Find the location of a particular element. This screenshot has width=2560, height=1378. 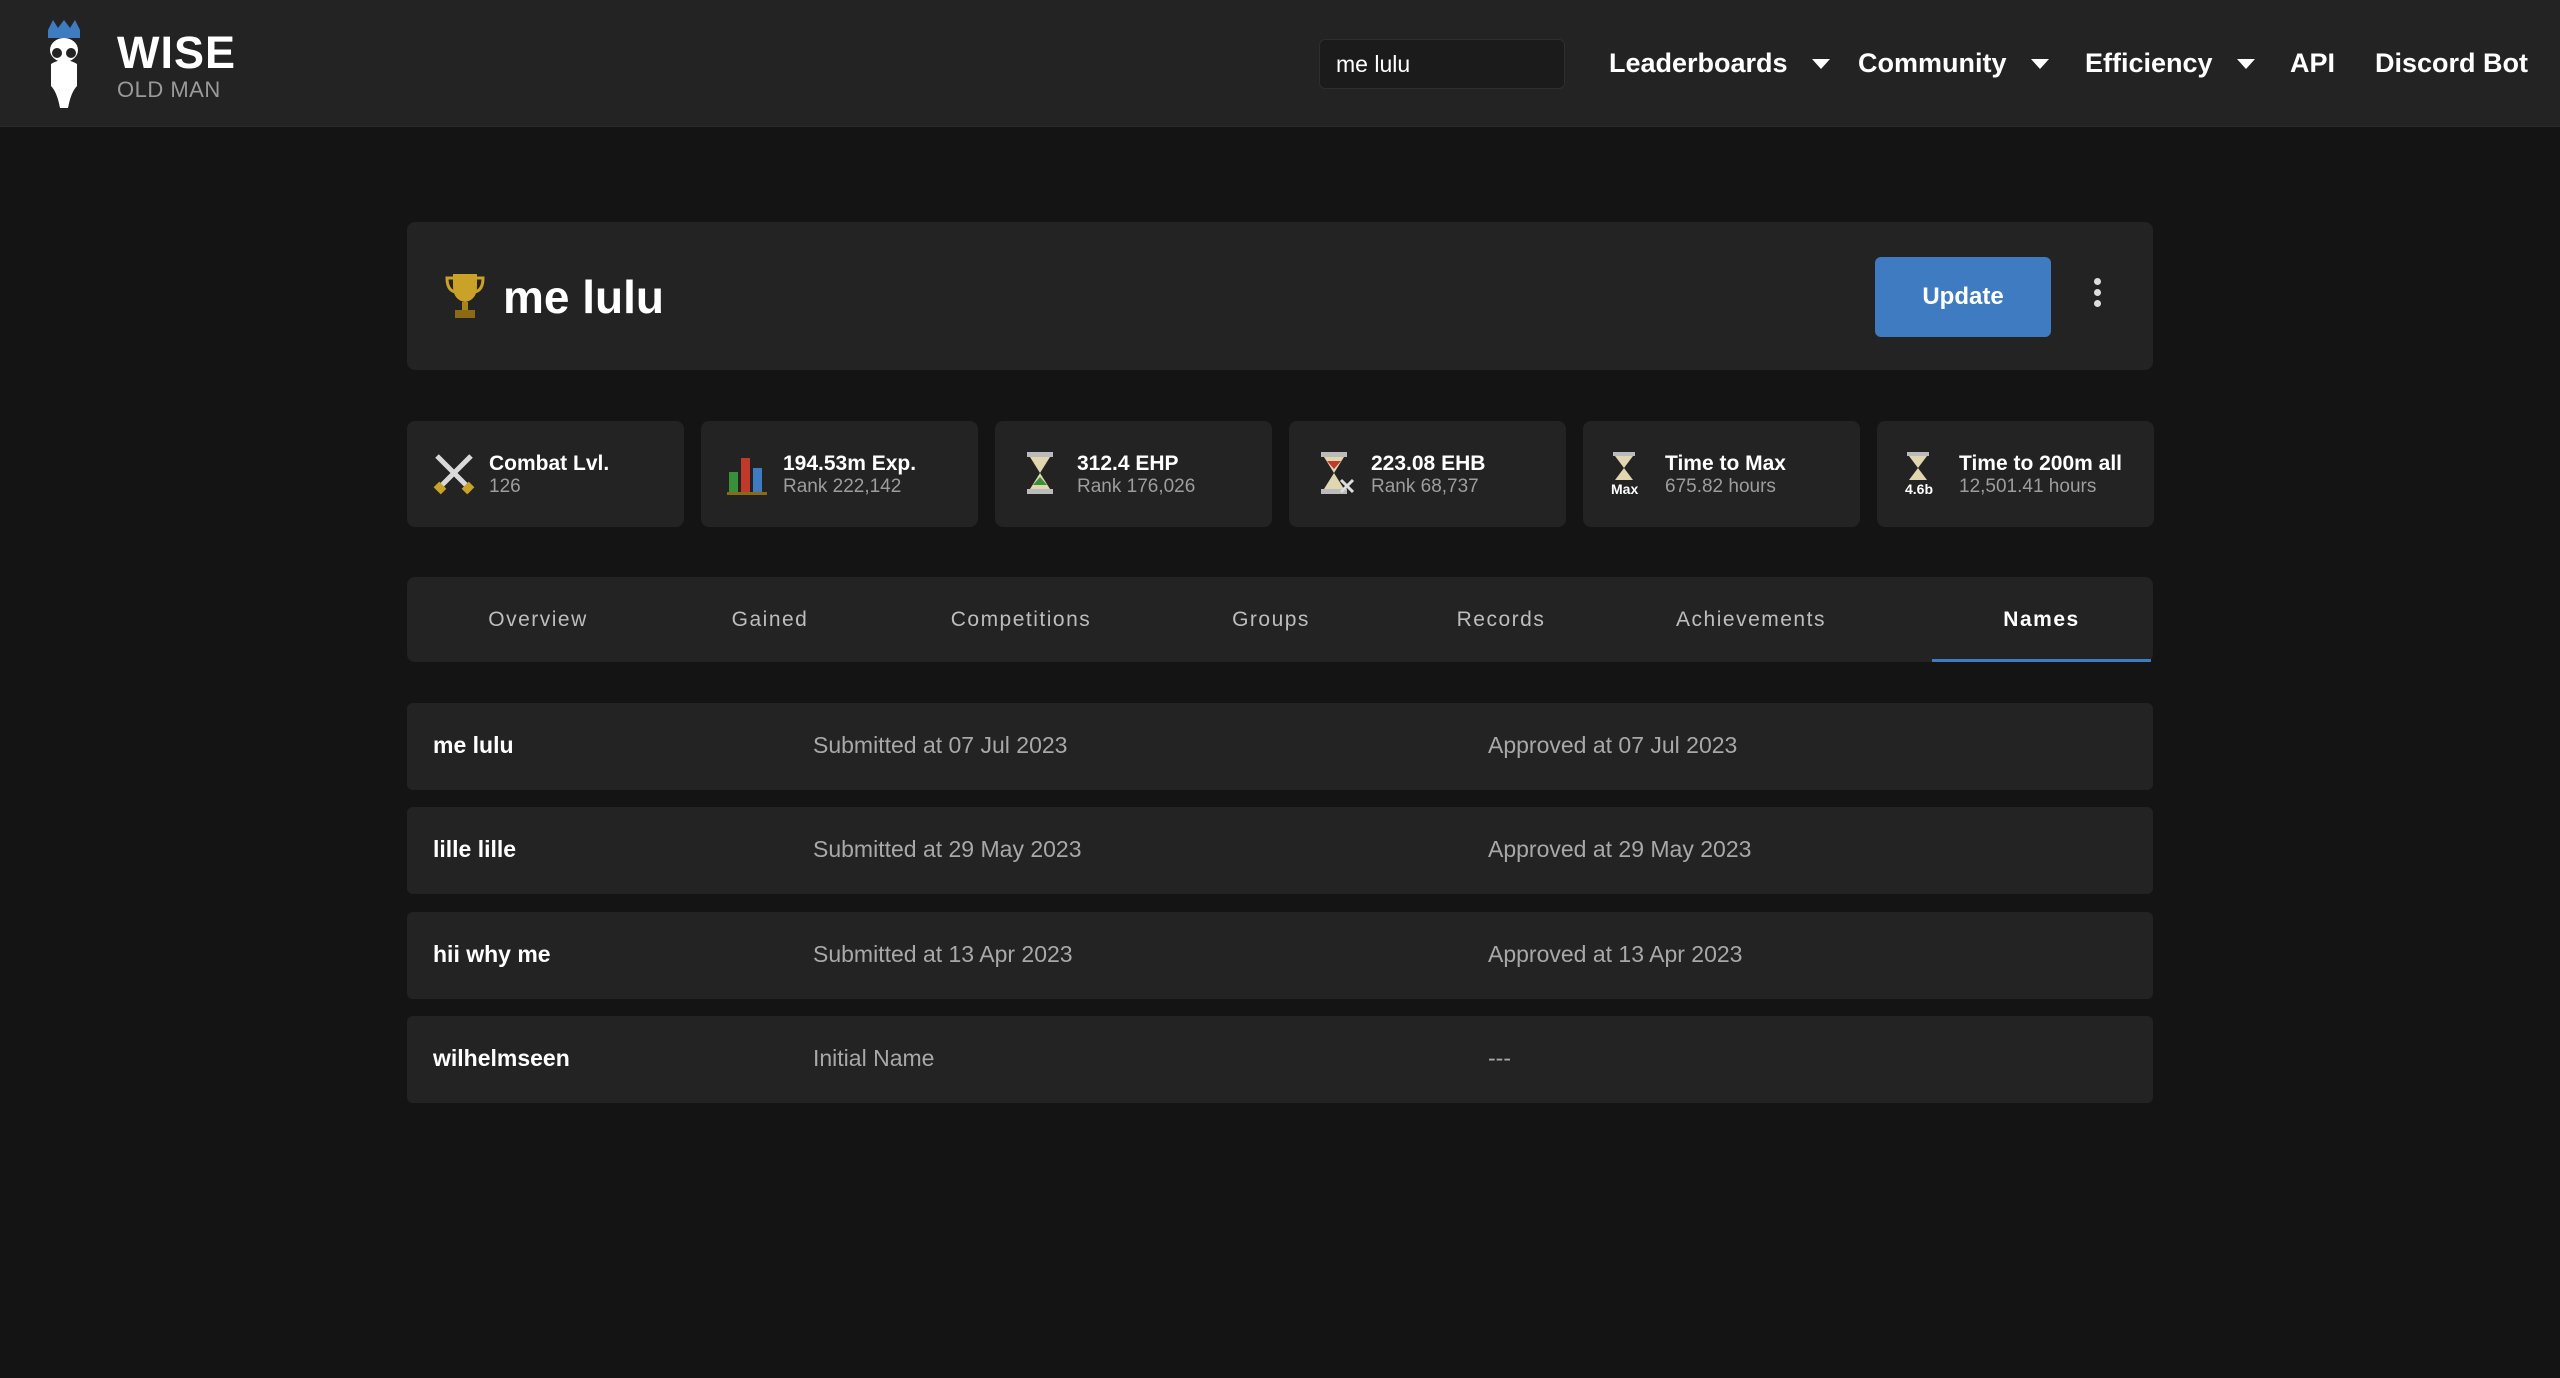

tab-competitions: Competitions is located at coordinates (1021, 619).